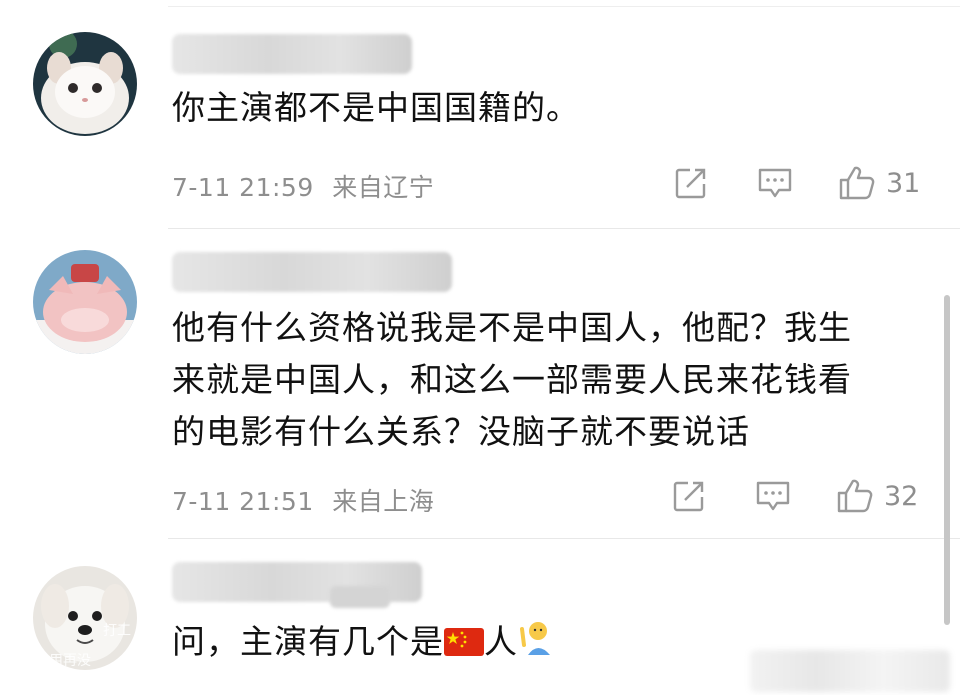 This screenshot has height=695, width=960. Describe the element at coordinates (877, 496) in the screenshot. I see `like-button: 32` at that location.